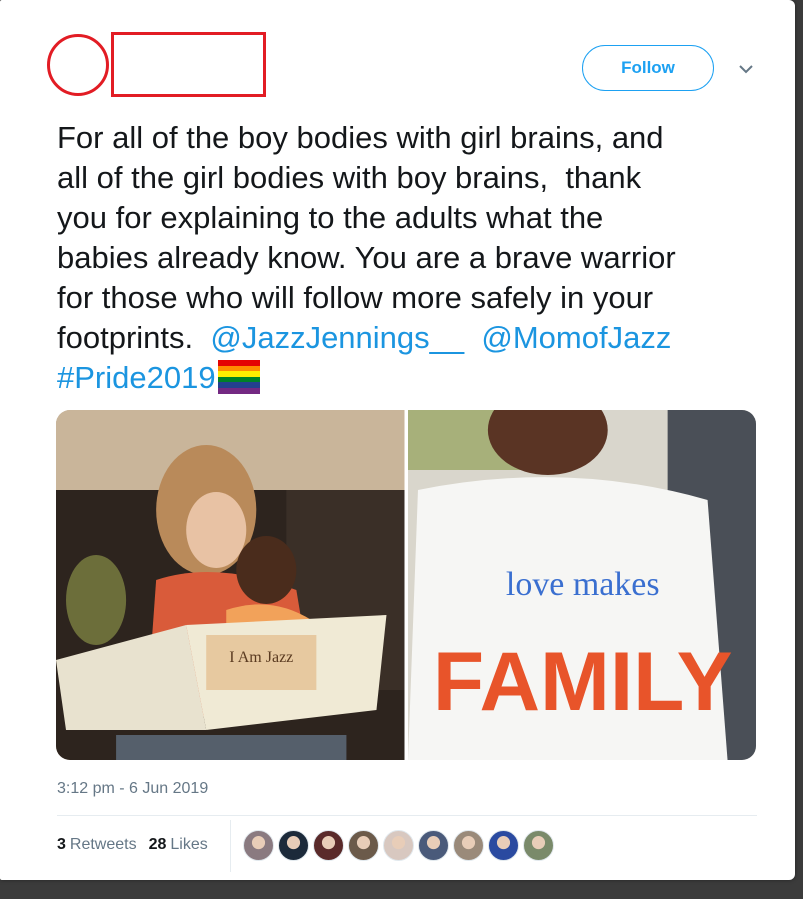 The image size is (803, 899). I want to click on chevron-down-icon, so click(746, 69).